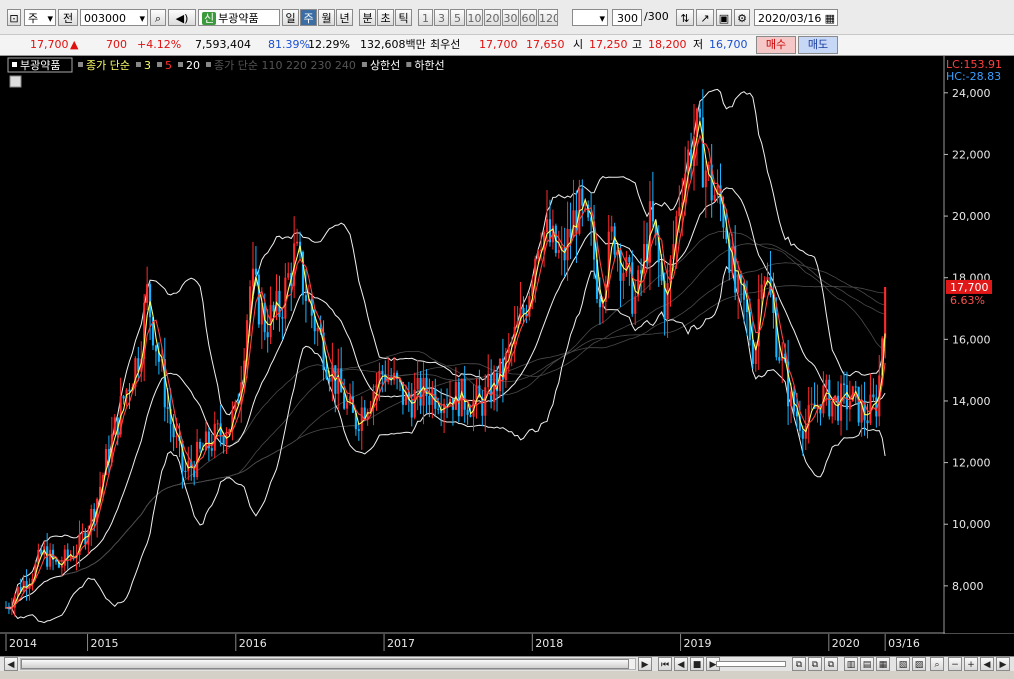 The height and width of the screenshot is (679, 1014). Describe the element at coordinates (40, 17) in the screenshot. I see `period-select: 주 ▾` at that location.